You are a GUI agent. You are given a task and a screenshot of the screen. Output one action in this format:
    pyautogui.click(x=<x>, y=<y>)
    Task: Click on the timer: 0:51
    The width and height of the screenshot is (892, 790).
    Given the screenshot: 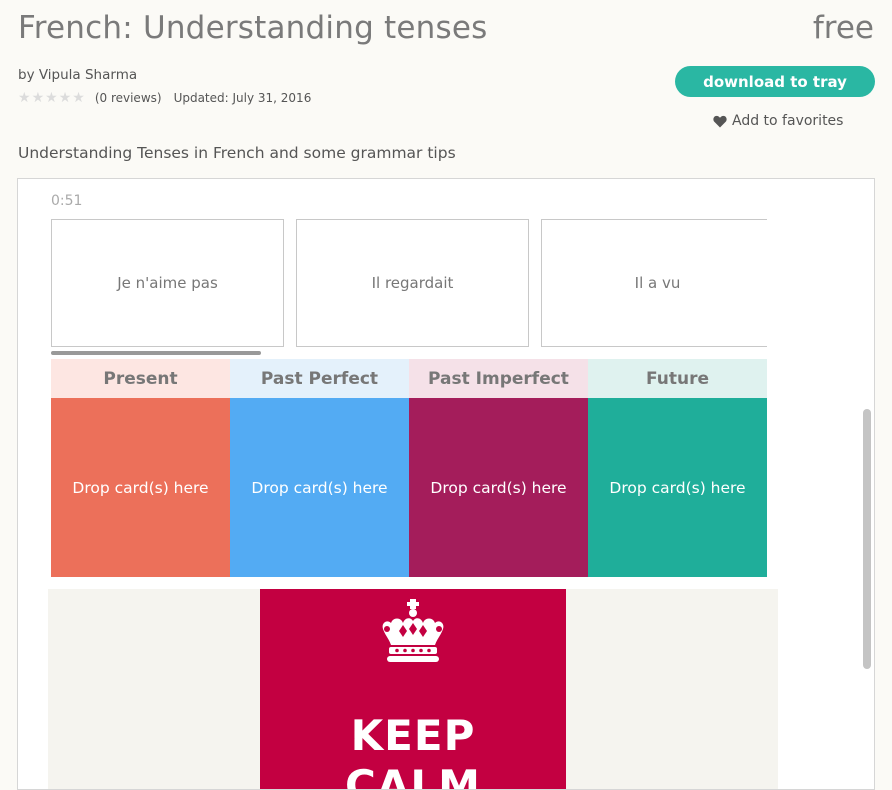 What is the action you would take?
    pyautogui.click(x=67, y=201)
    